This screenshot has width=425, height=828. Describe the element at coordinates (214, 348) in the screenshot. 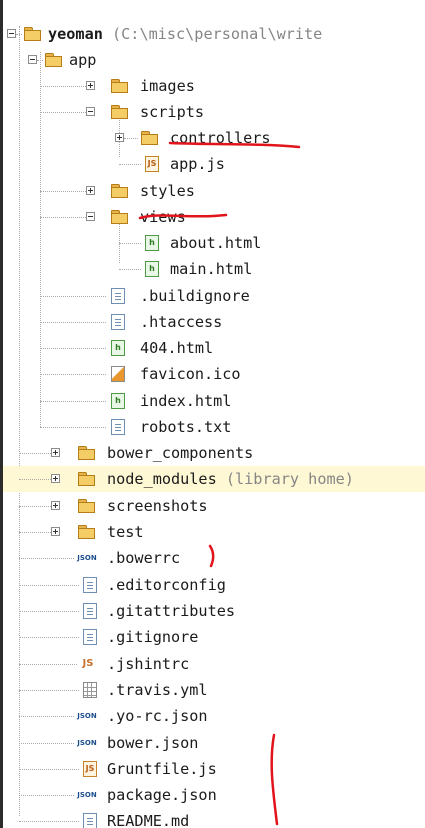

I see `tree-node-404-html: h 404.html` at that location.